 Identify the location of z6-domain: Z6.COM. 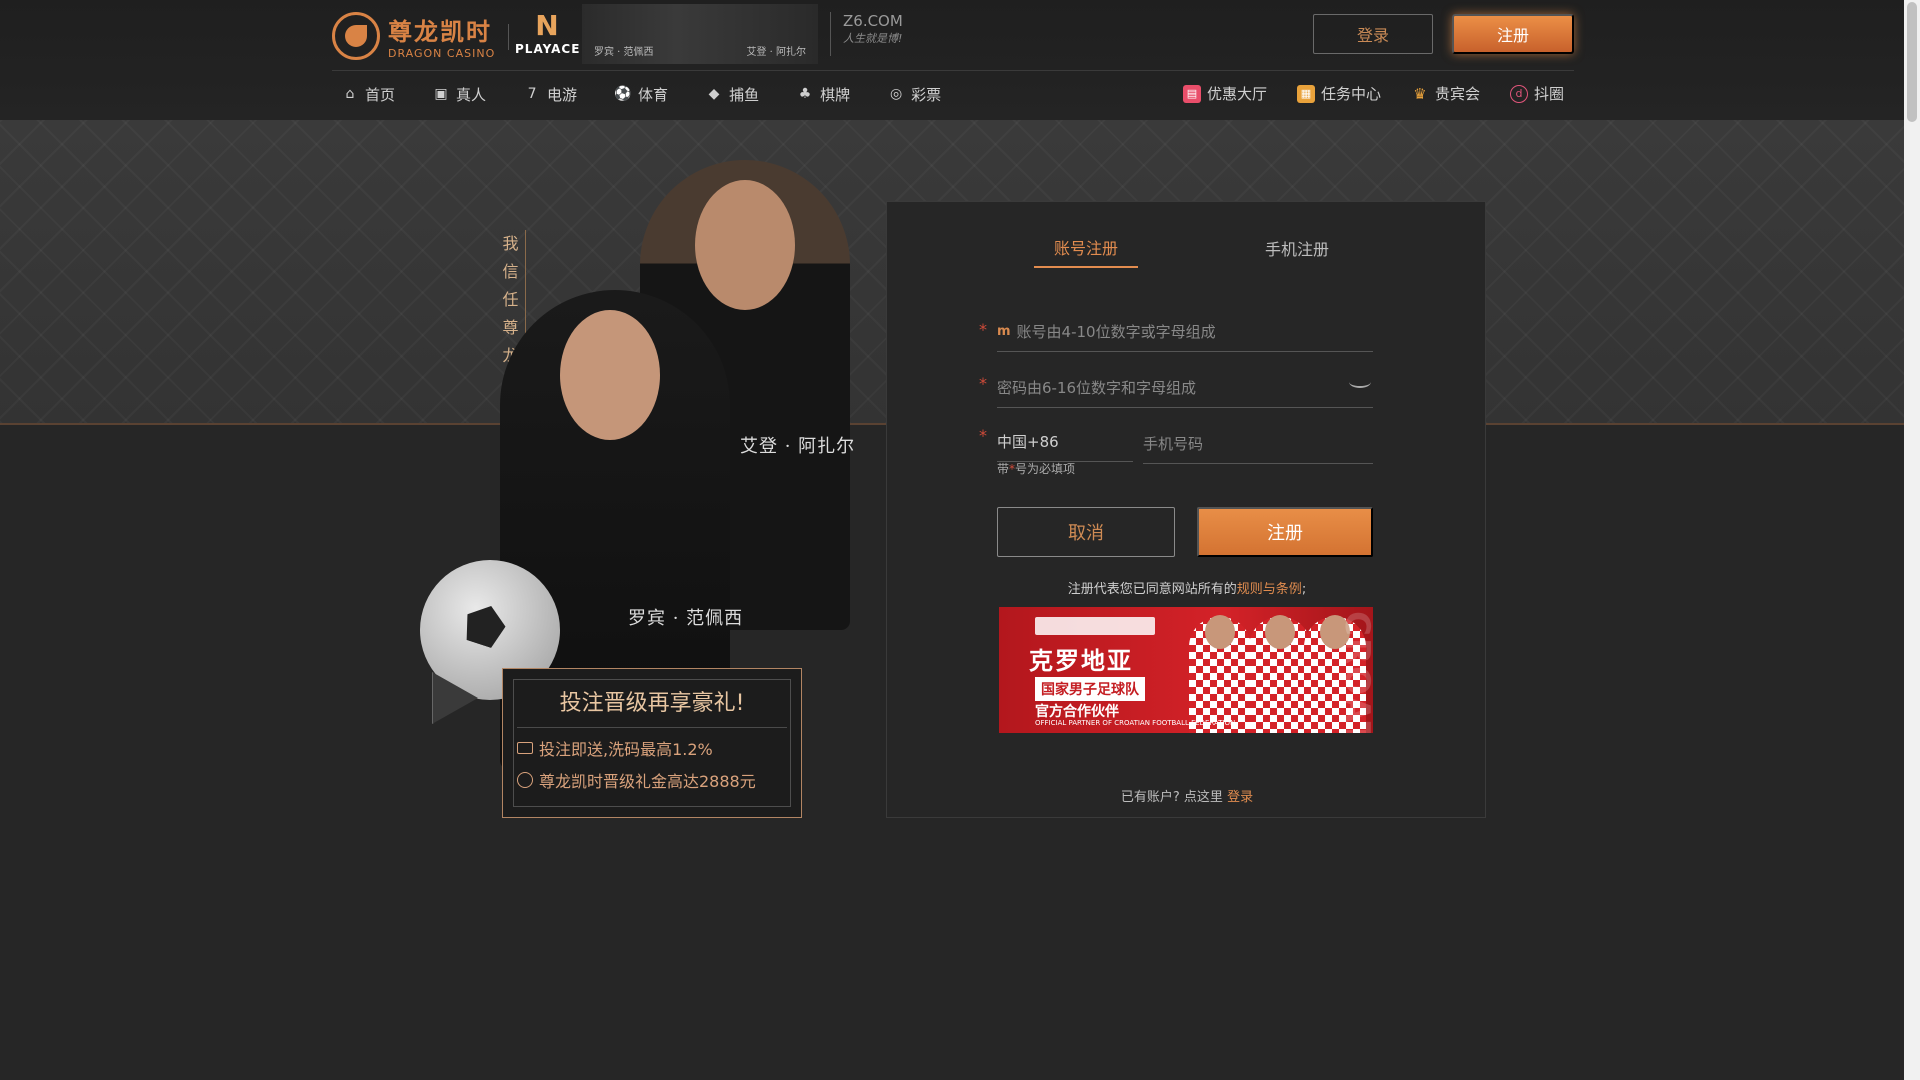
(873, 21).